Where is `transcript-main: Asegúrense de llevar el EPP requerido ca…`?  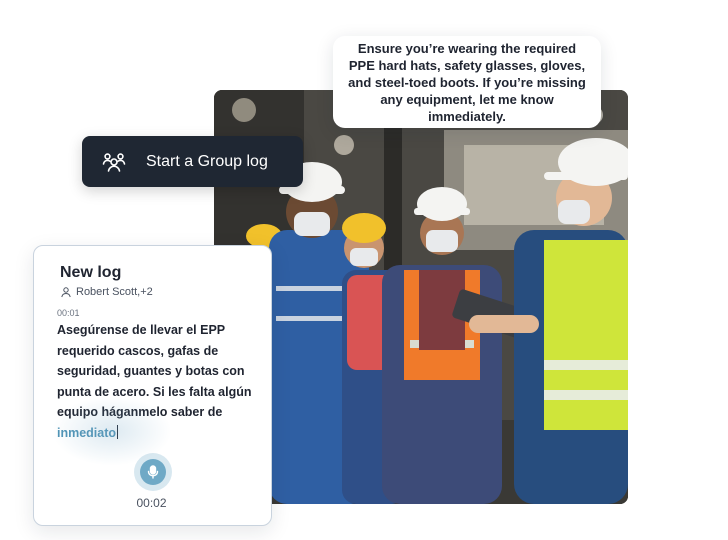 transcript-main: Asegúrense de llevar el EPP requerido ca… is located at coordinates (154, 371).